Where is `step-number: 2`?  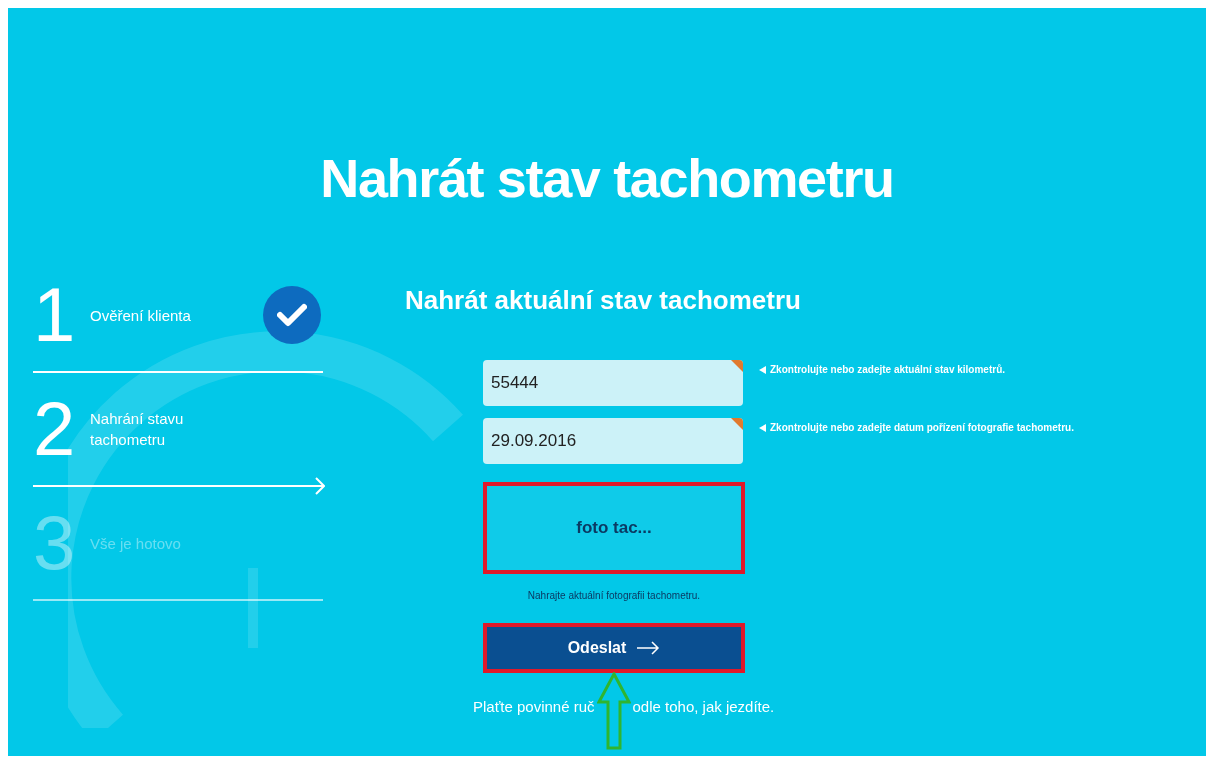 step-number: 2 is located at coordinates (55, 429).